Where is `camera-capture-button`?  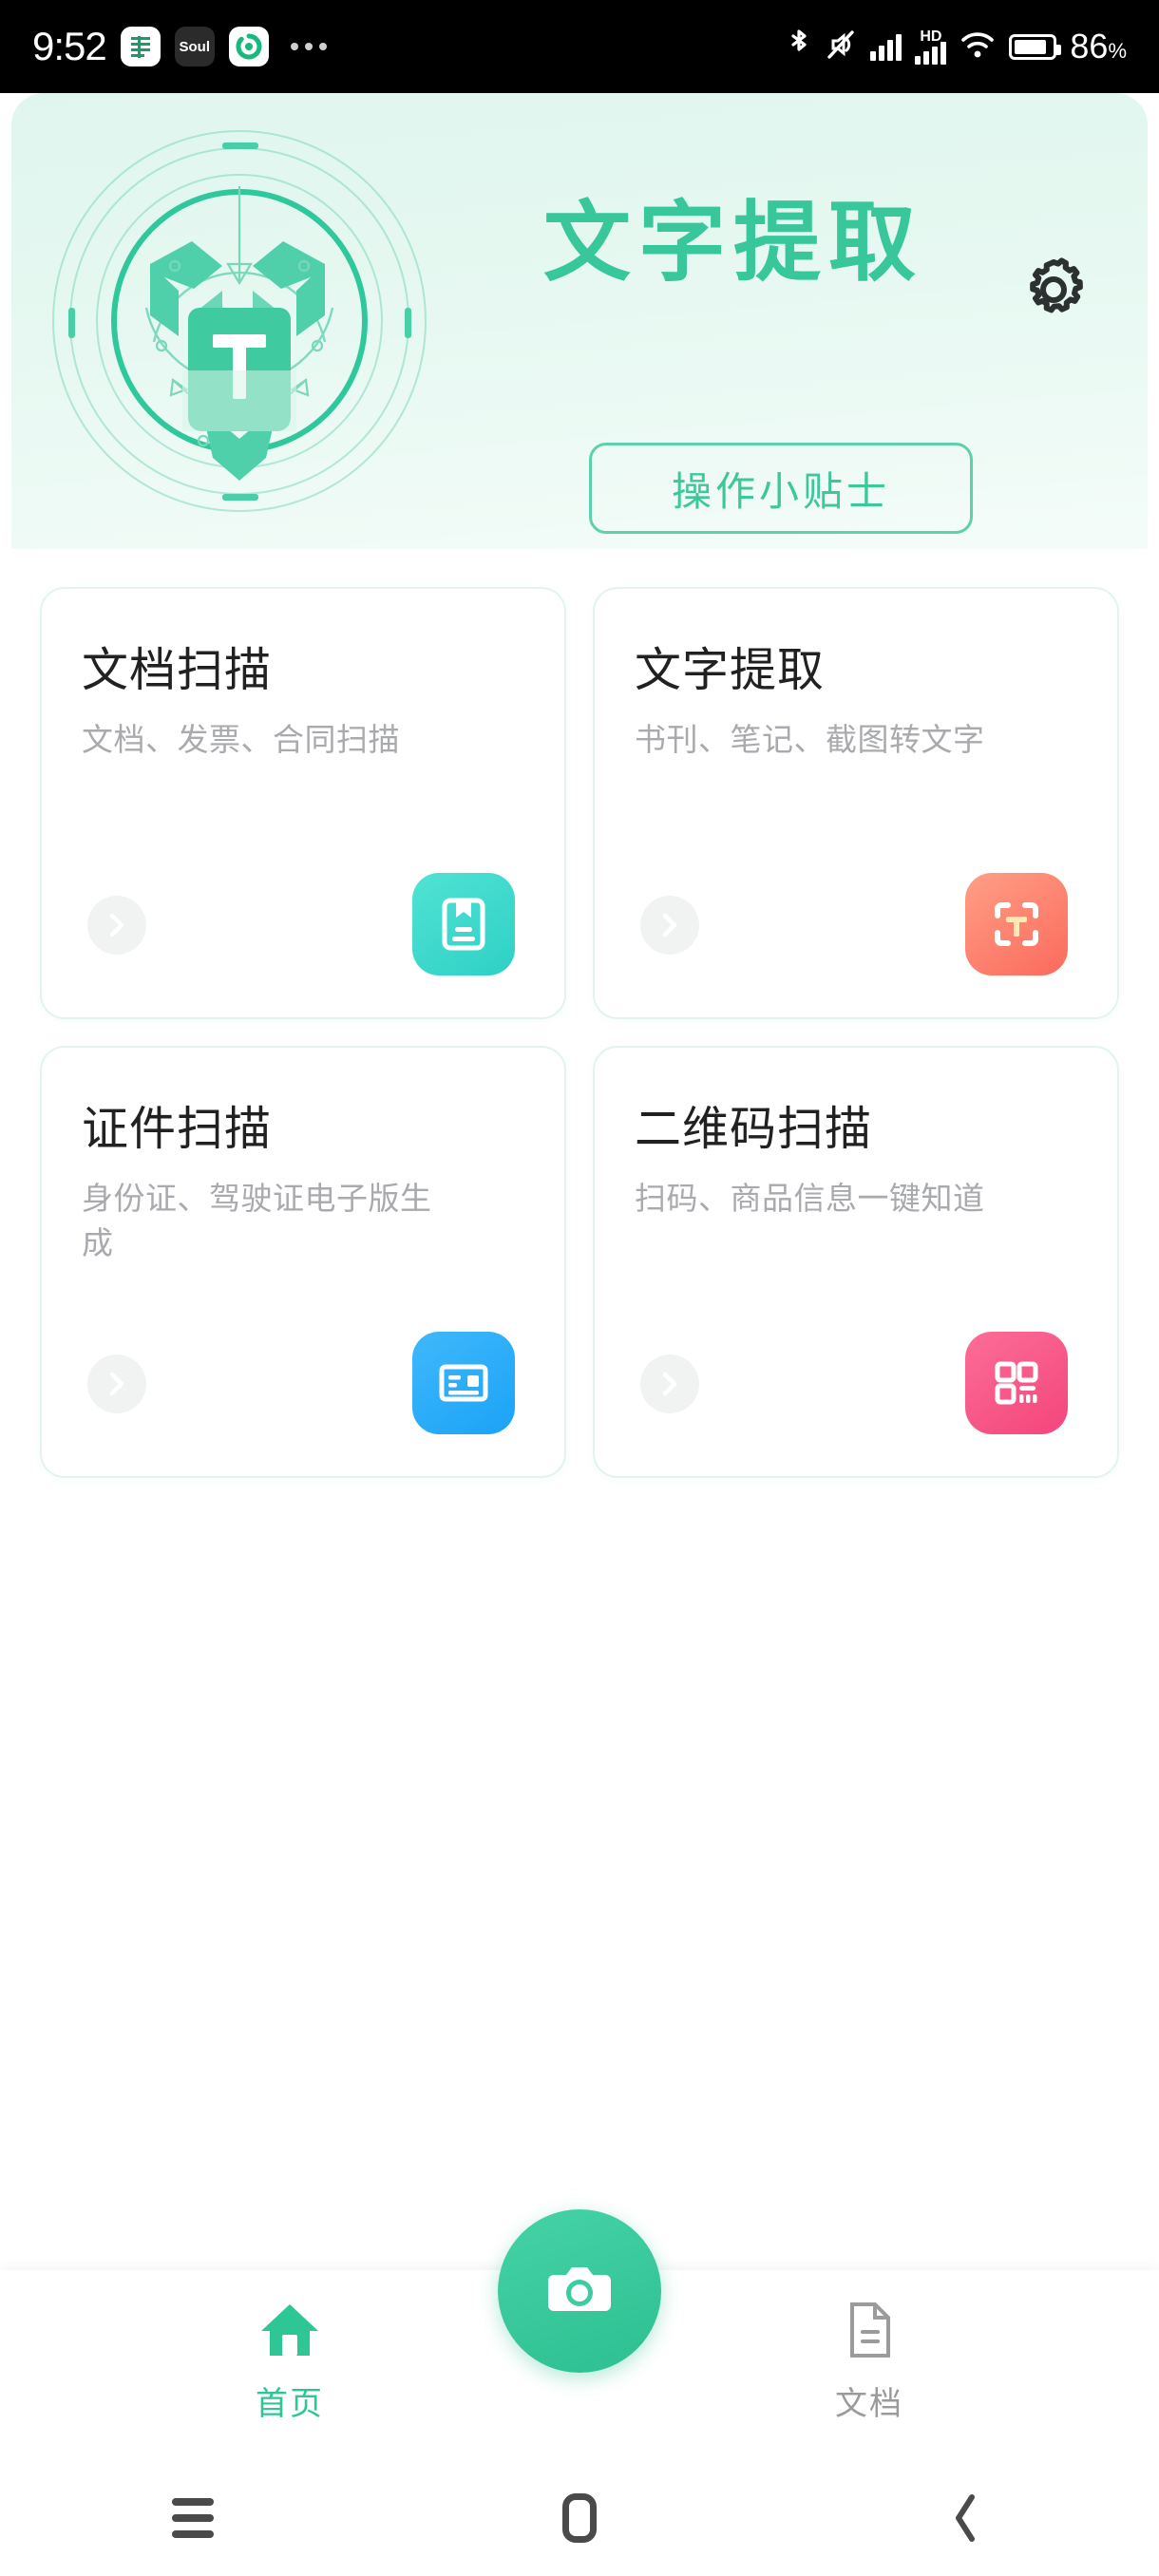 camera-capture-button is located at coordinates (579, 2291).